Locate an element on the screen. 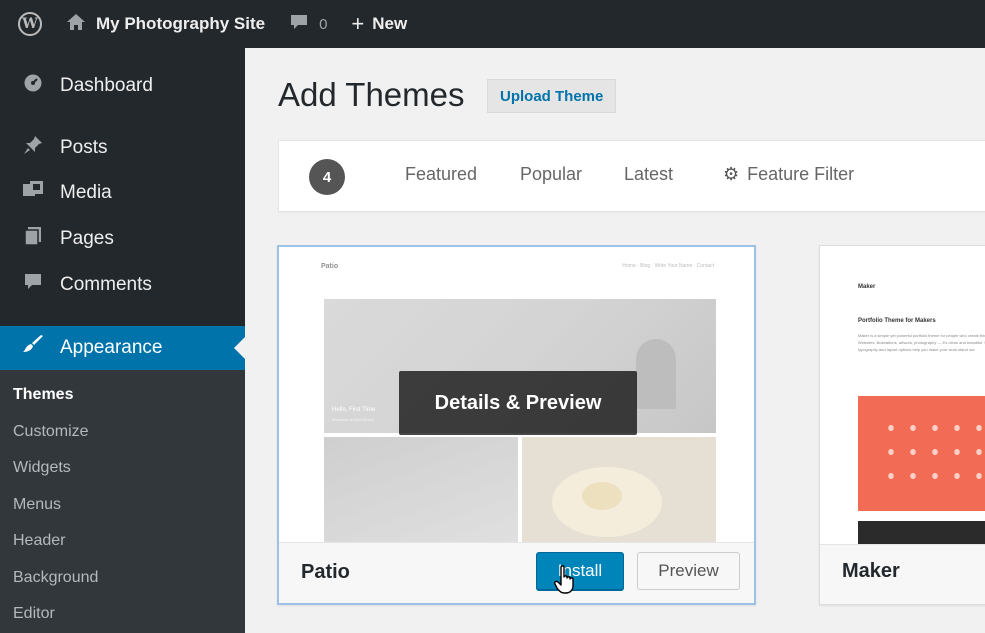 Image resolution: width=985 pixels, height=633 pixels. sidebar-item-pages: Pages is located at coordinates (122, 239).